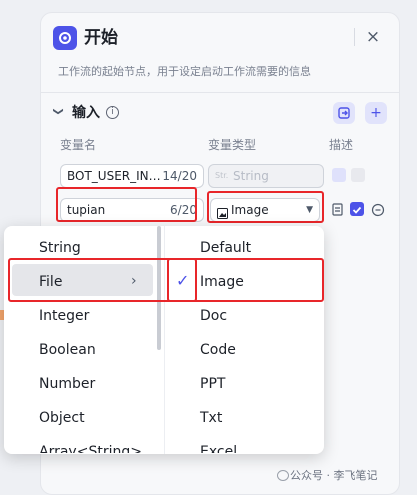 This screenshot has width=417, height=495. What do you see at coordinates (378, 209) in the screenshot?
I see `remove-variable-icon` at bounding box center [378, 209].